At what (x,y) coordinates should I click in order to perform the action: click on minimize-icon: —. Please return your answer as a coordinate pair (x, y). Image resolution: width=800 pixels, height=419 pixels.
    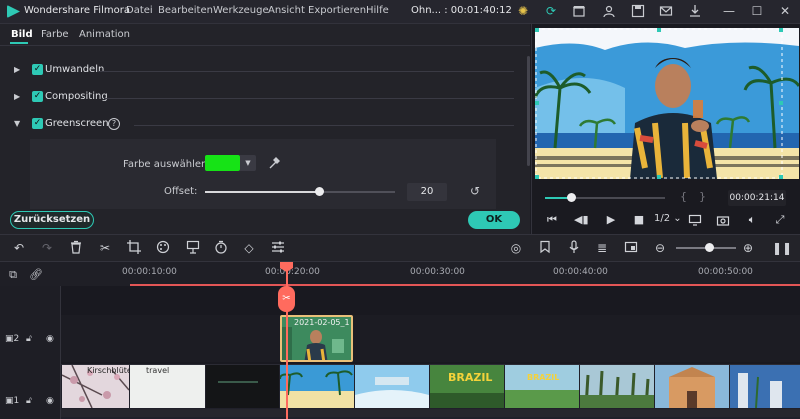
    Looking at the image, I should click on (729, 11).